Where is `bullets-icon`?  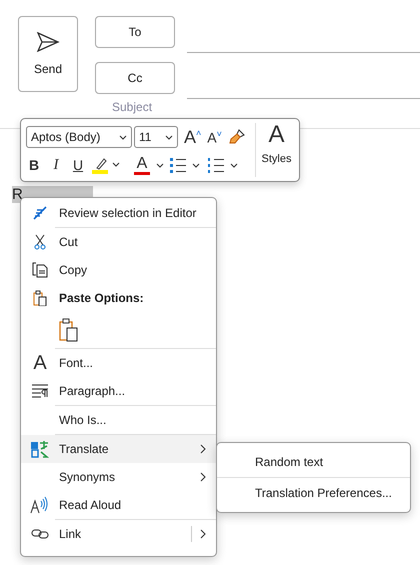
bullets-icon is located at coordinates (186, 165).